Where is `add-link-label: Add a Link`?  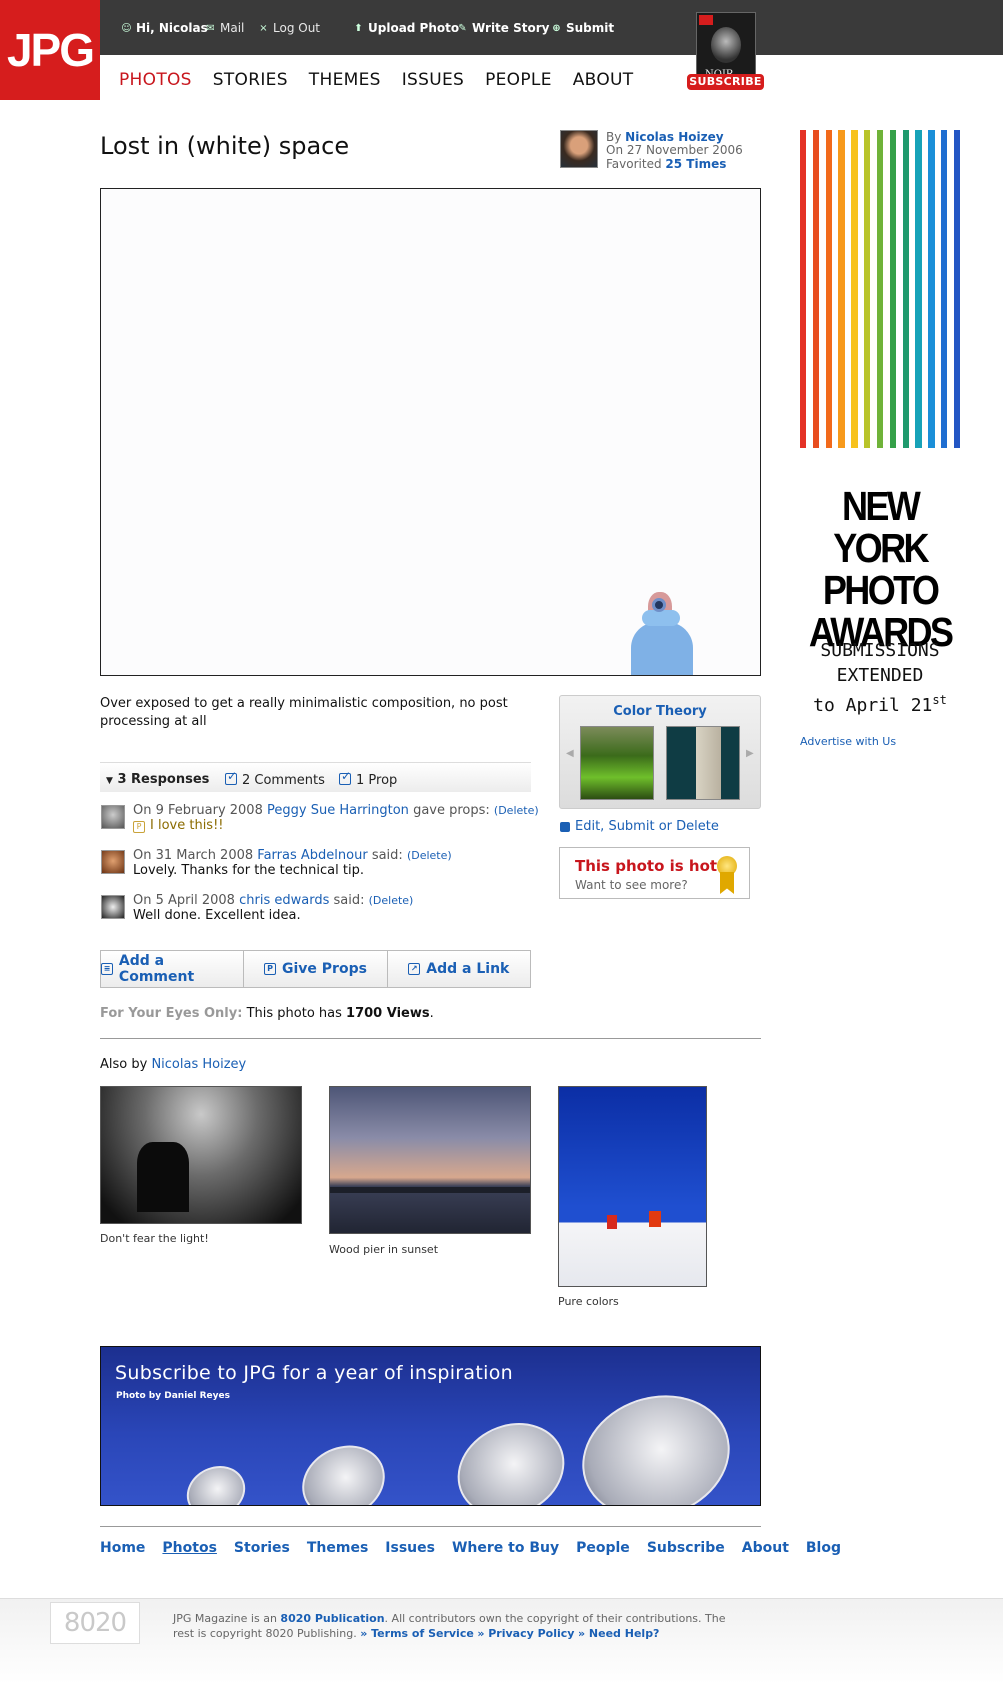
add-link-label: Add a Link is located at coordinates (468, 969).